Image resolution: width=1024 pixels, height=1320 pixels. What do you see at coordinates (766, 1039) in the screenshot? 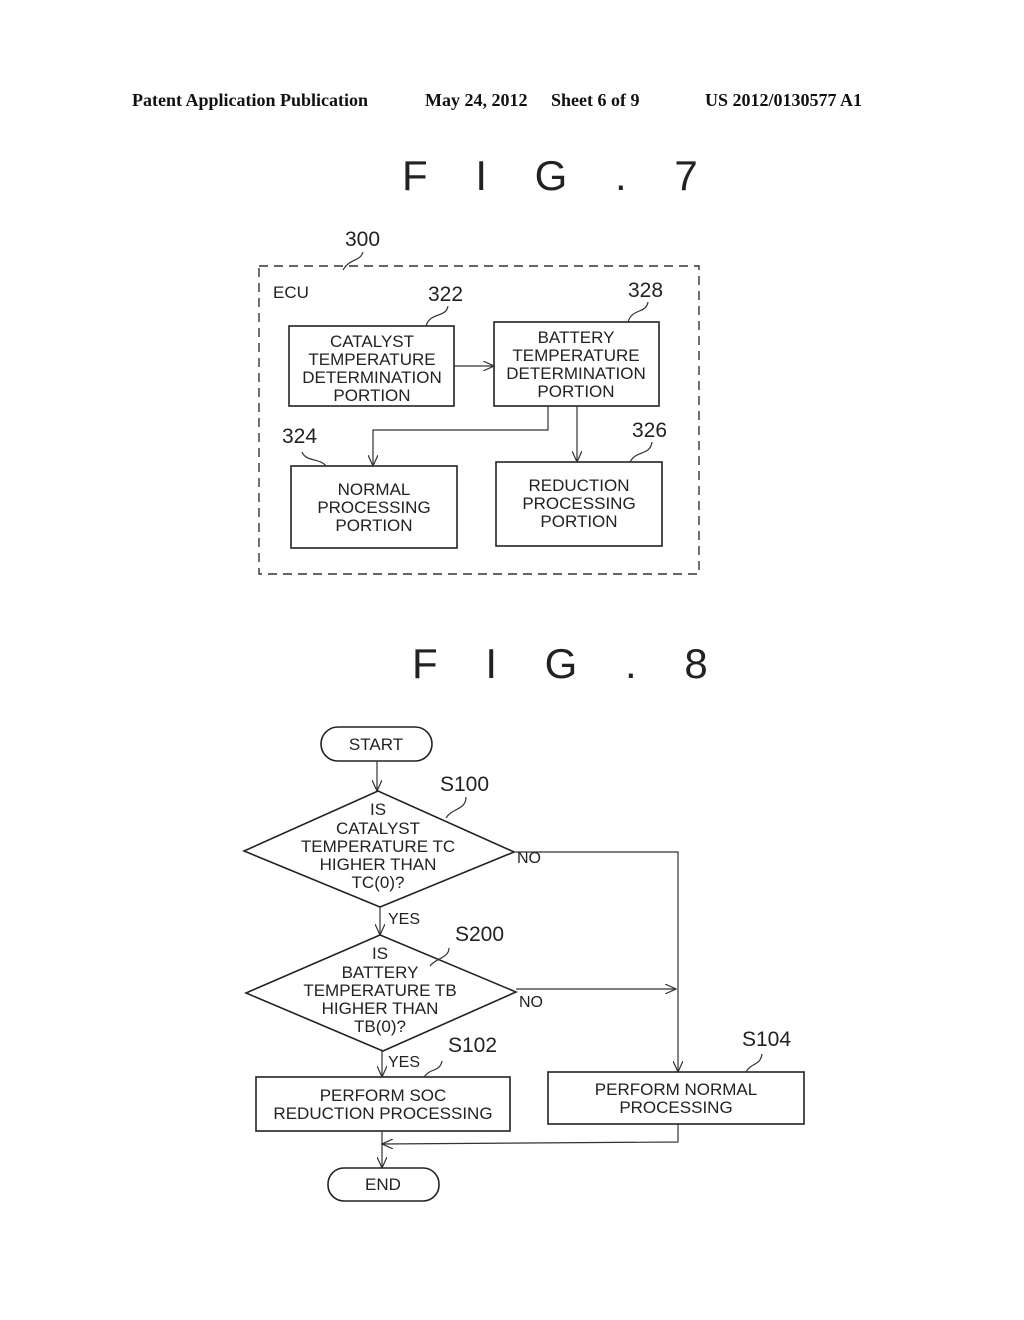
I see `step-ref: S104` at bounding box center [766, 1039].